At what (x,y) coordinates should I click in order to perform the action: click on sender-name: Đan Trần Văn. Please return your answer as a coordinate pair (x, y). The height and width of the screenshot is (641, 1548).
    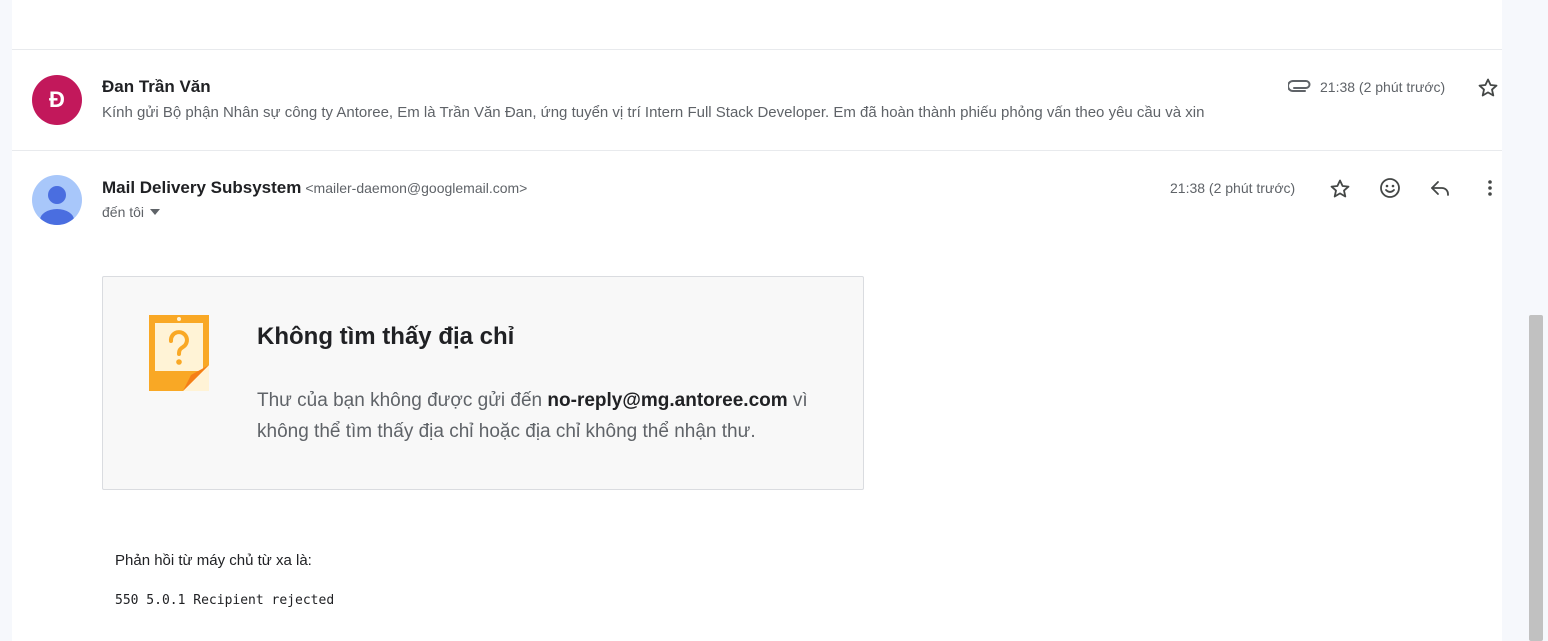
    Looking at the image, I should click on (156, 86).